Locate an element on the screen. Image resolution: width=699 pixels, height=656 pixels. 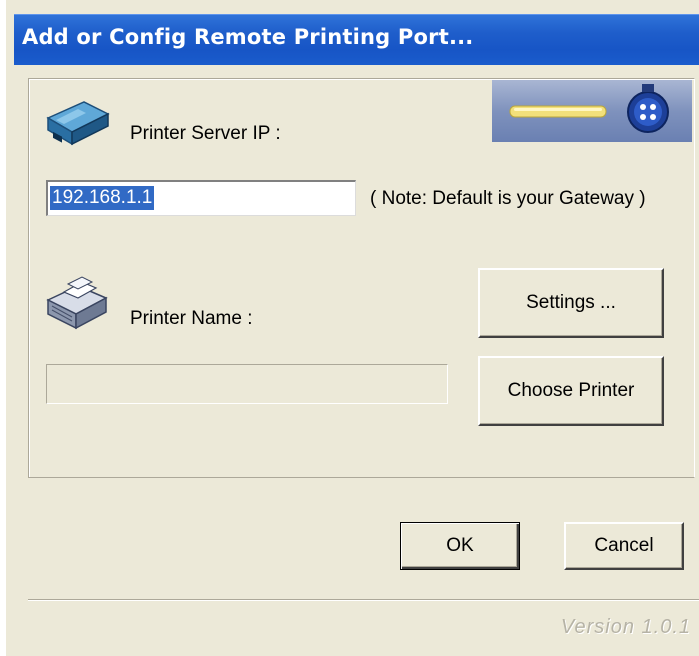
cable-plug-icon is located at coordinates (589, 108).